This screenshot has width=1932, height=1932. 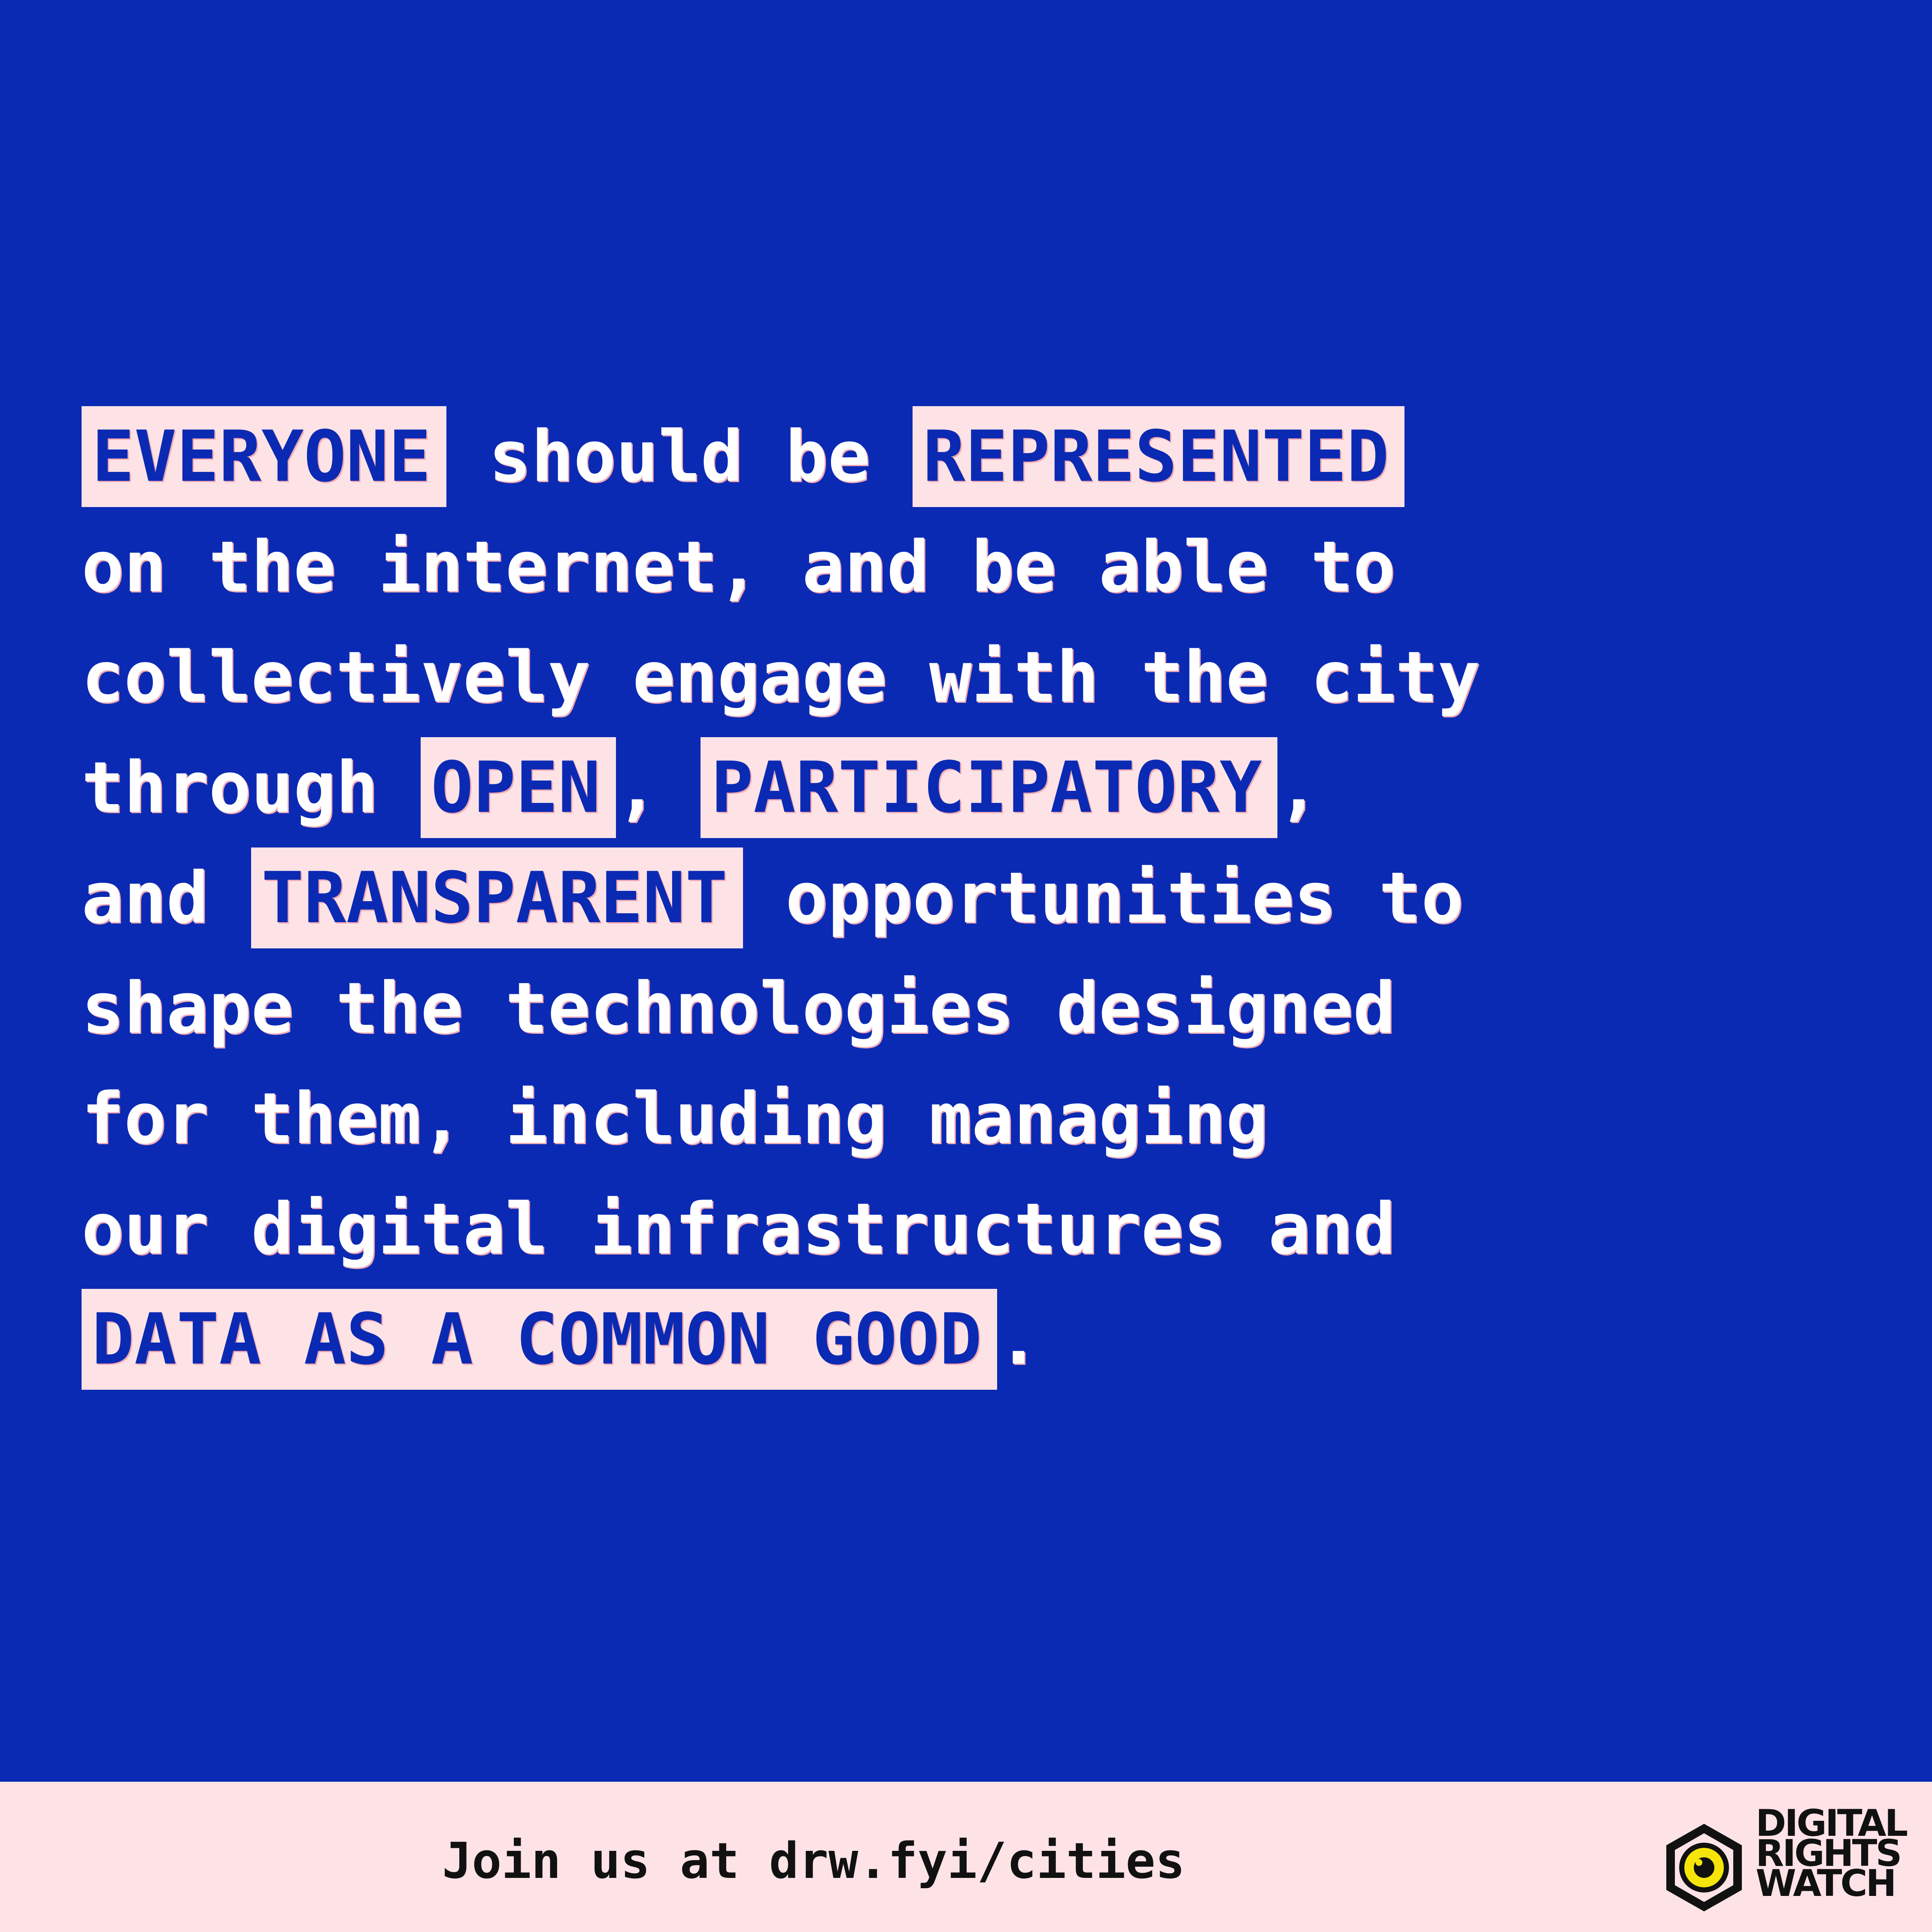 What do you see at coordinates (989, 788) in the screenshot?
I see `highlight-participatory: PARTICIPATORY` at bounding box center [989, 788].